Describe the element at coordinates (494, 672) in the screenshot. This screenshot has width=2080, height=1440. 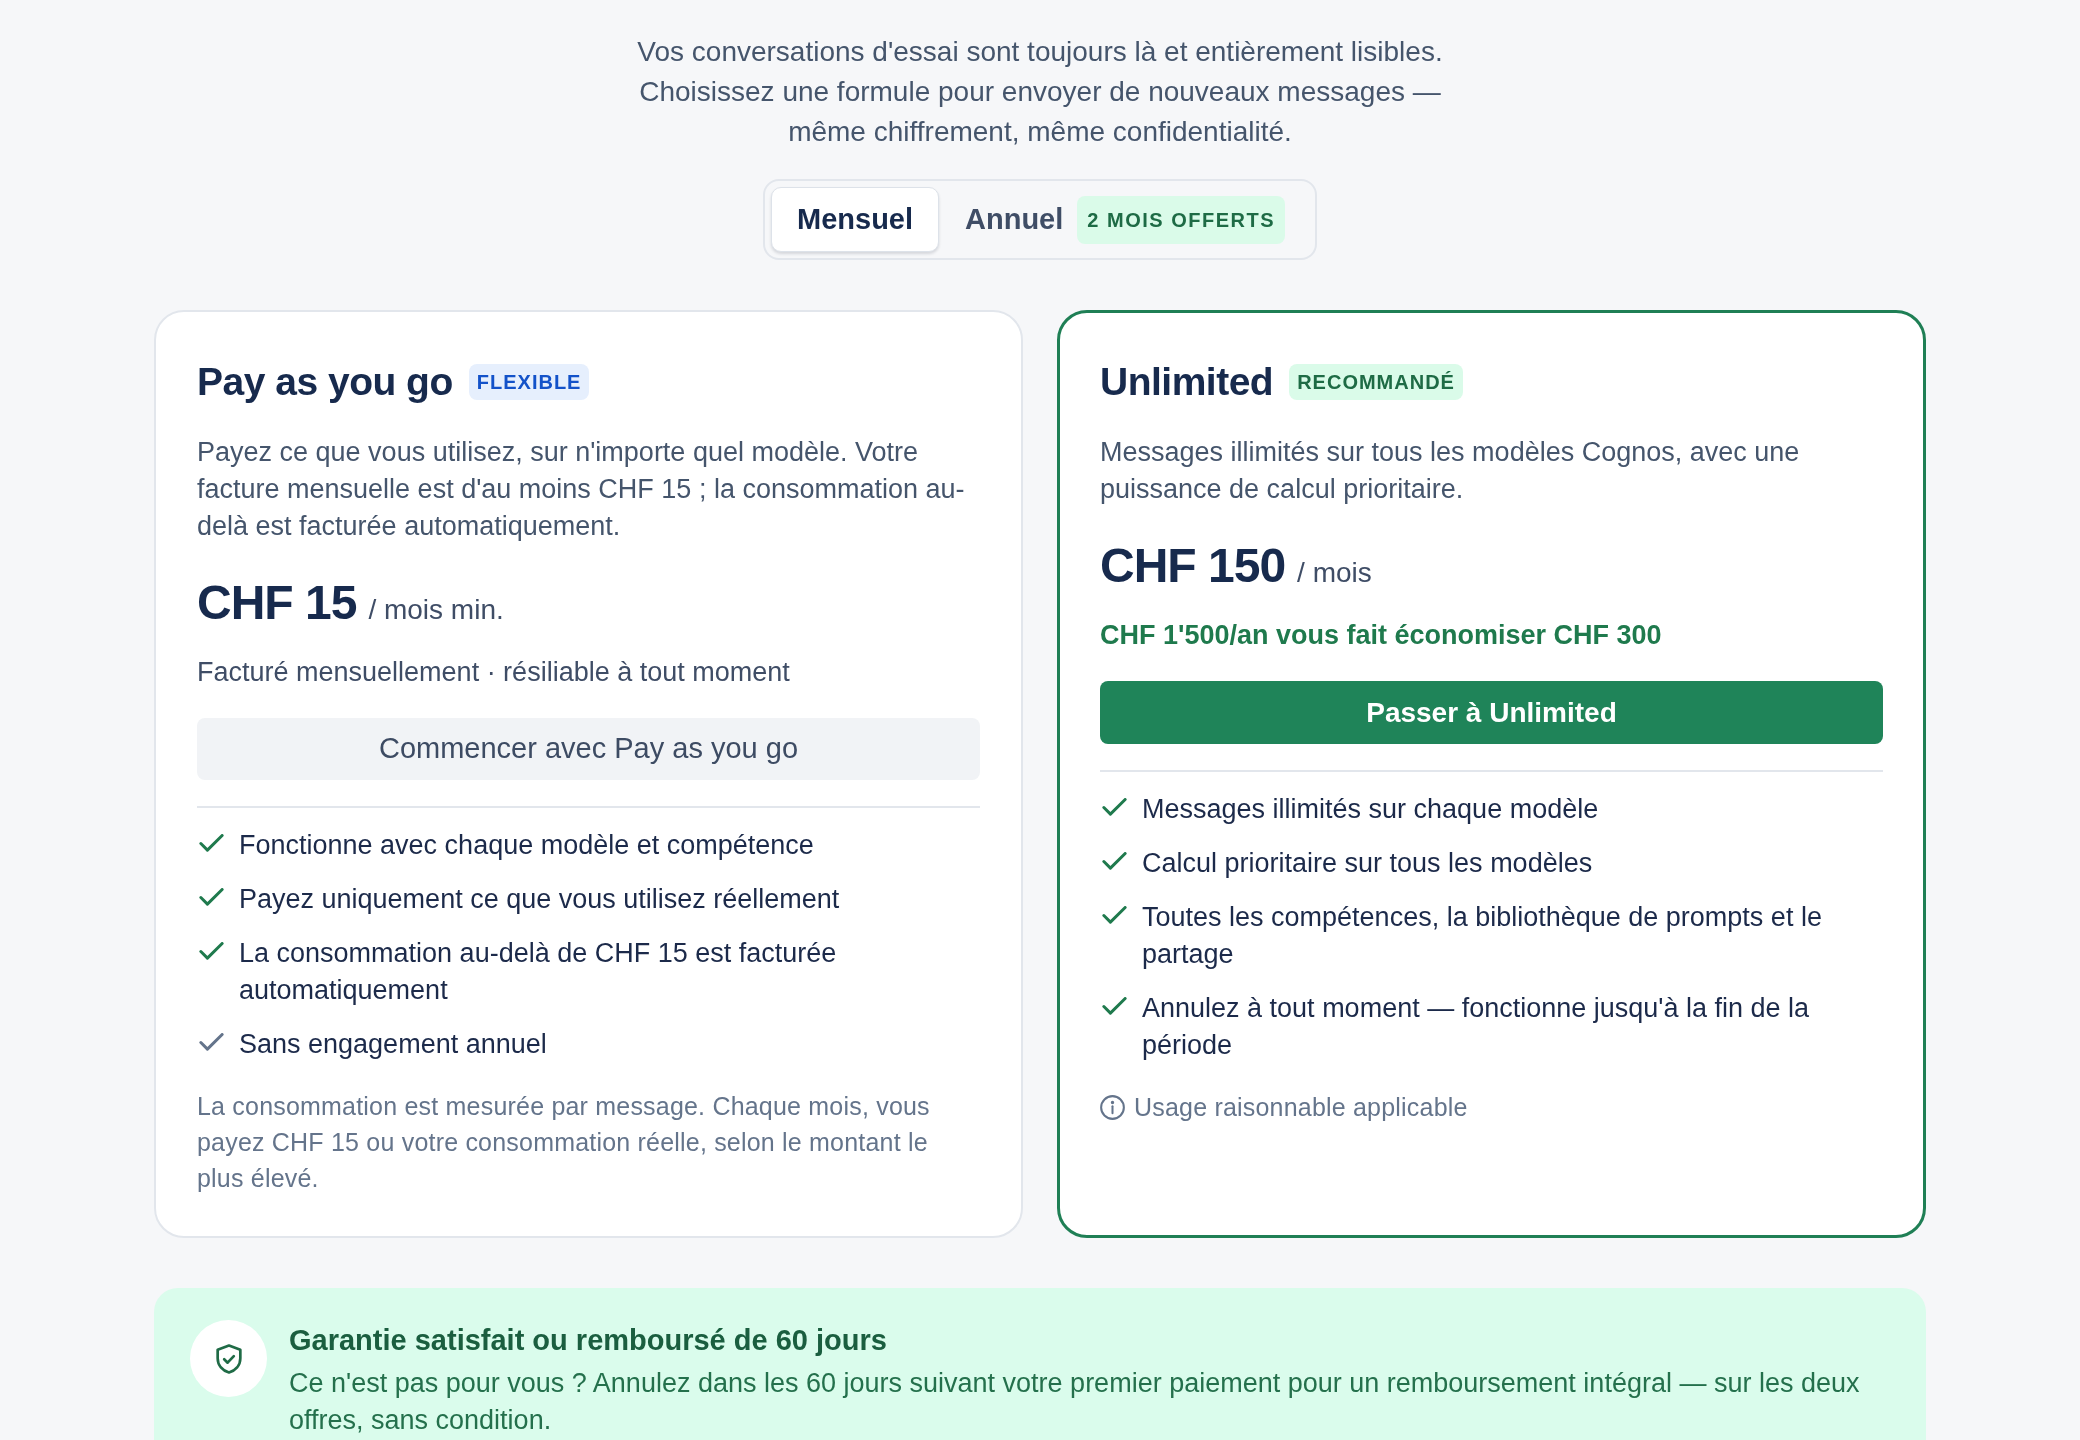
I see `billing-text: Facturé mensuellement · résiliable à tout moment` at that location.